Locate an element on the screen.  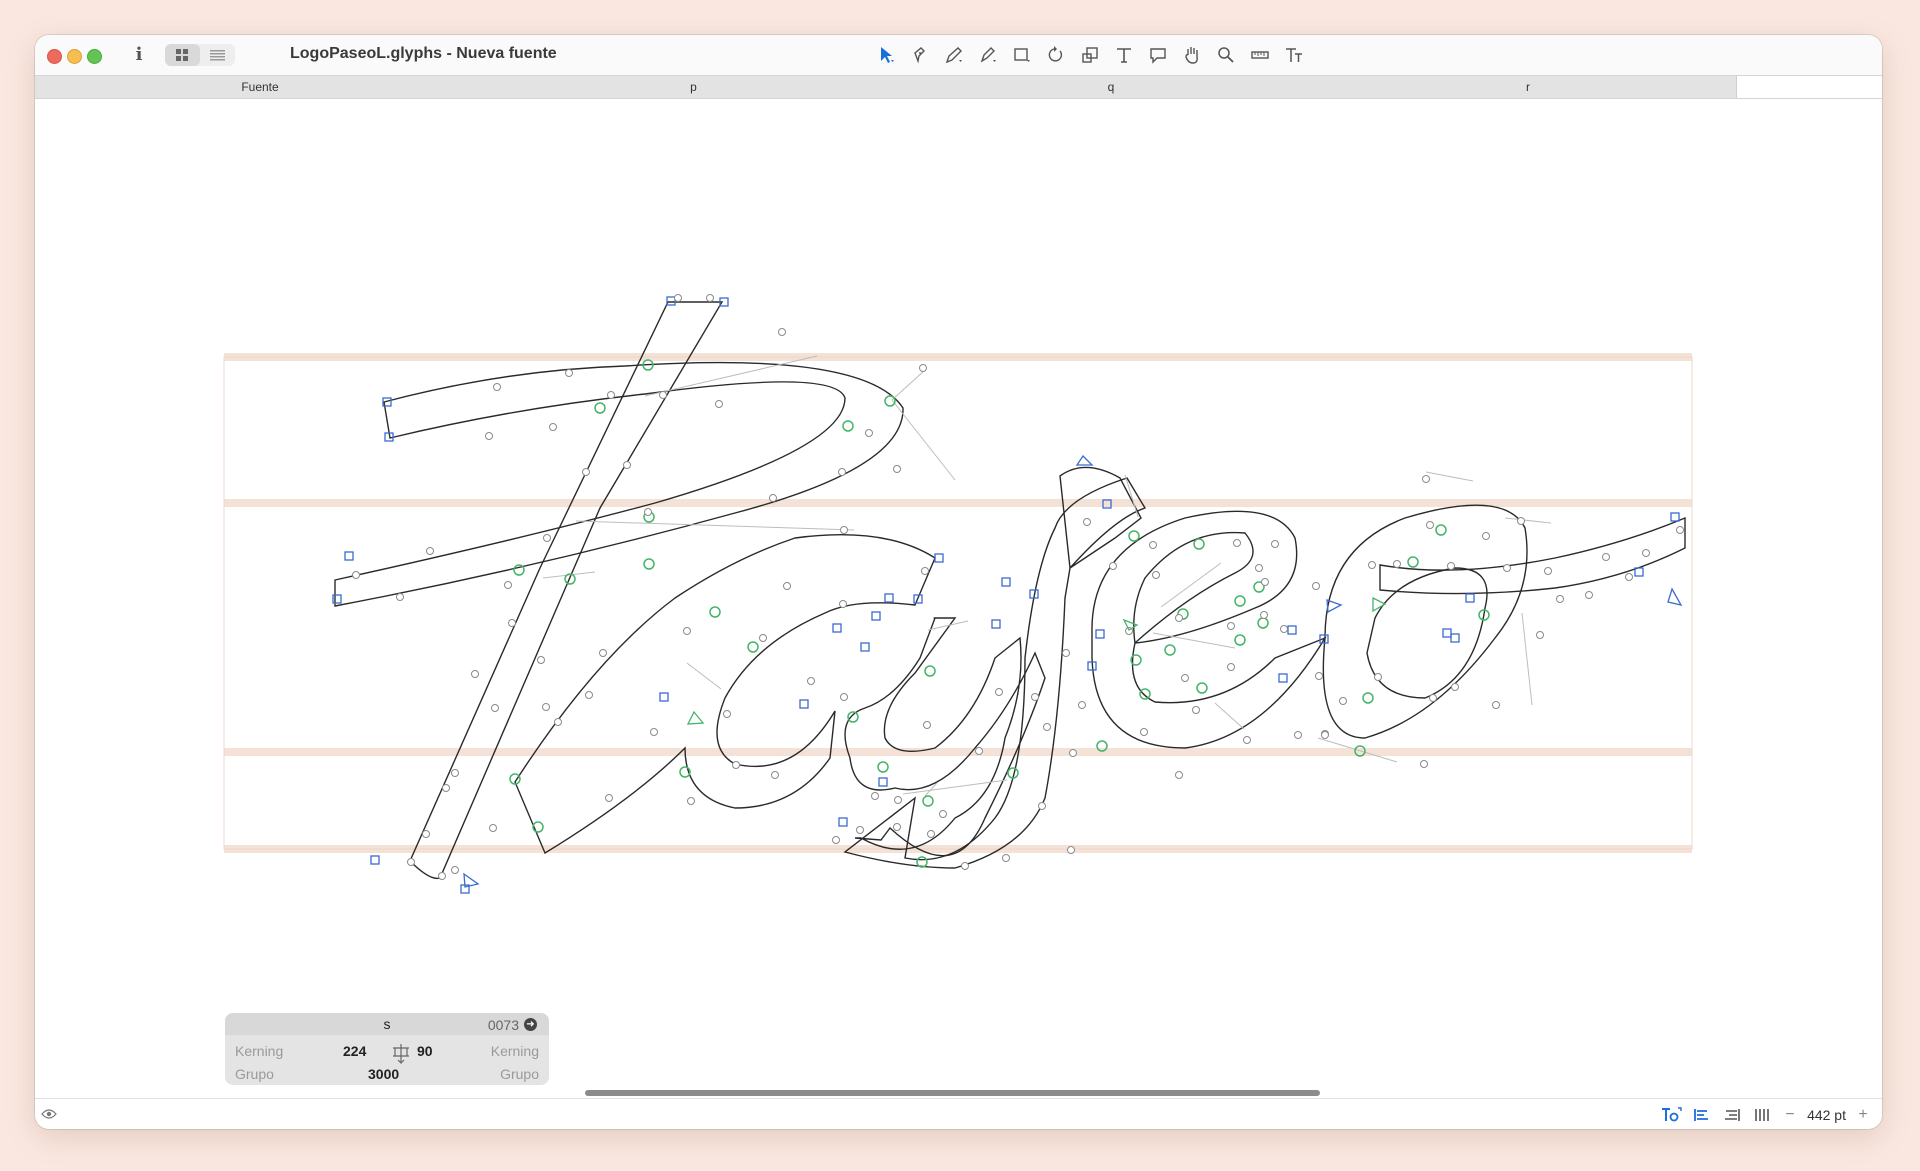
align-left-icon is located at coordinates (1701, 1115).